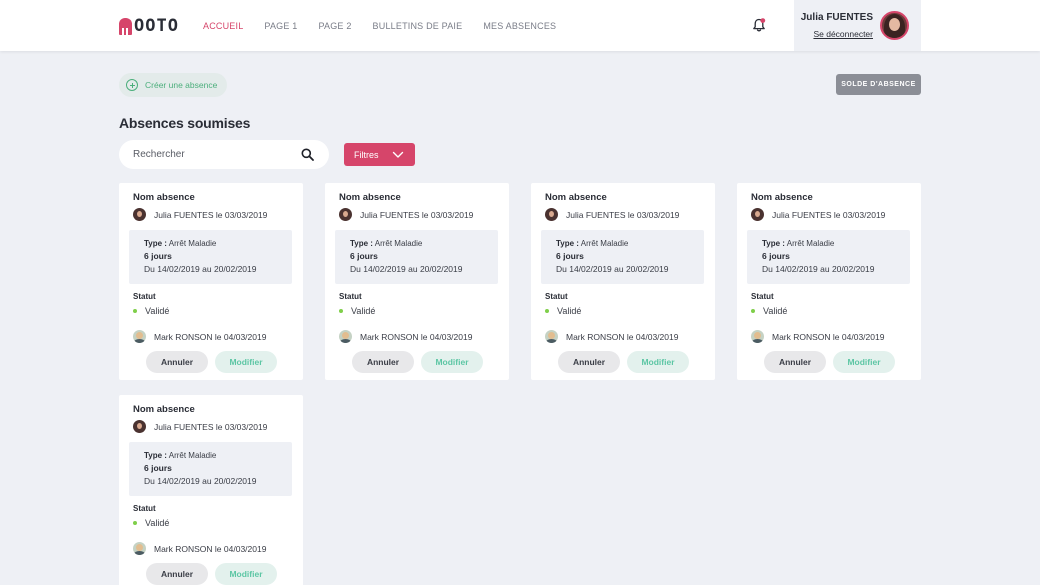 The width and height of the screenshot is (1040, 585). Describe the element at coordinates (366, 154) in the screenshot. I see `filters-label: Filtres` at that location.